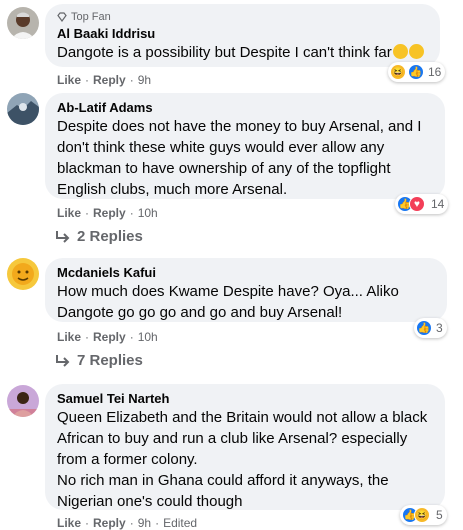  Describe the element at coordinates (110, 360) in the screenshot. I see `replies-label: 7 Replies` at that location.